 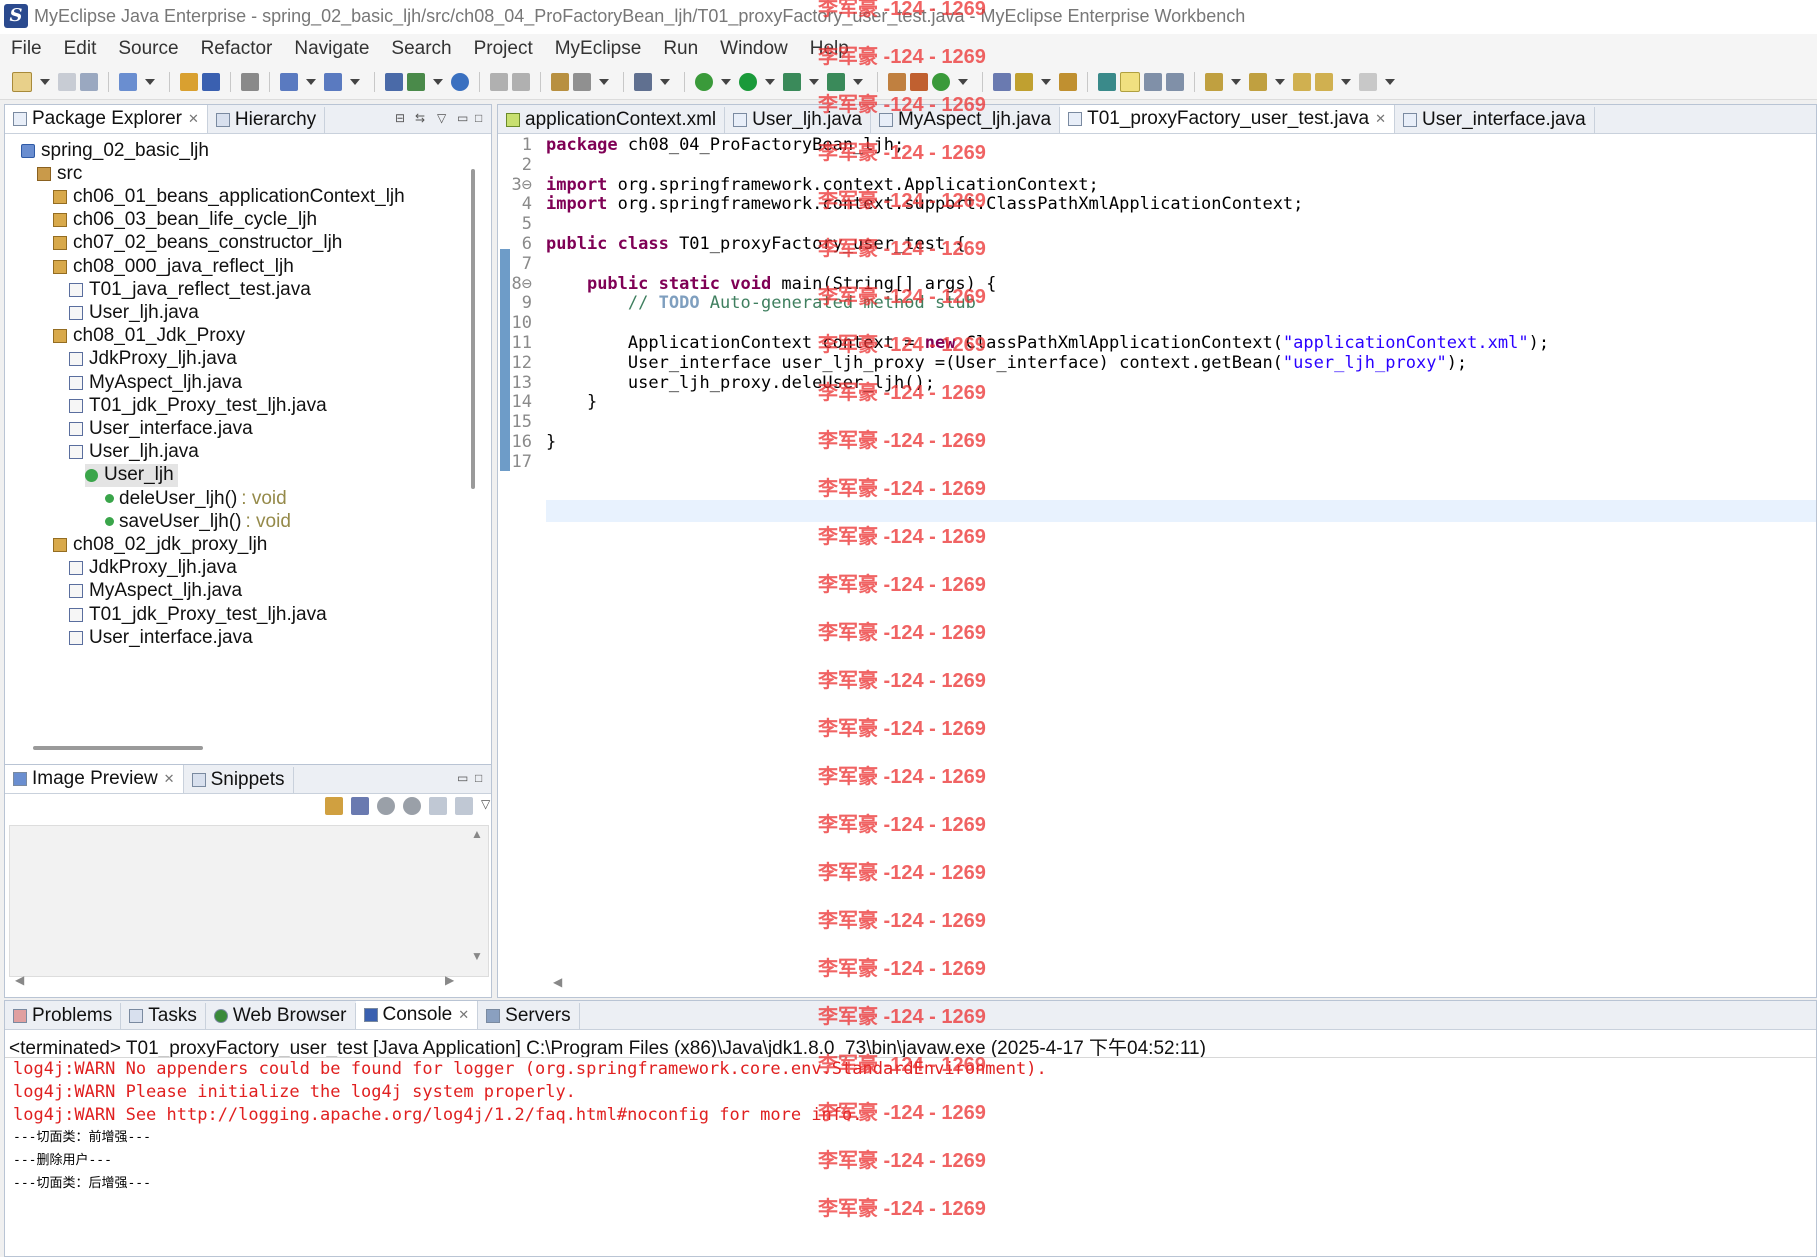 I want to click on new-interface-icon, so click(x=941, y=81).